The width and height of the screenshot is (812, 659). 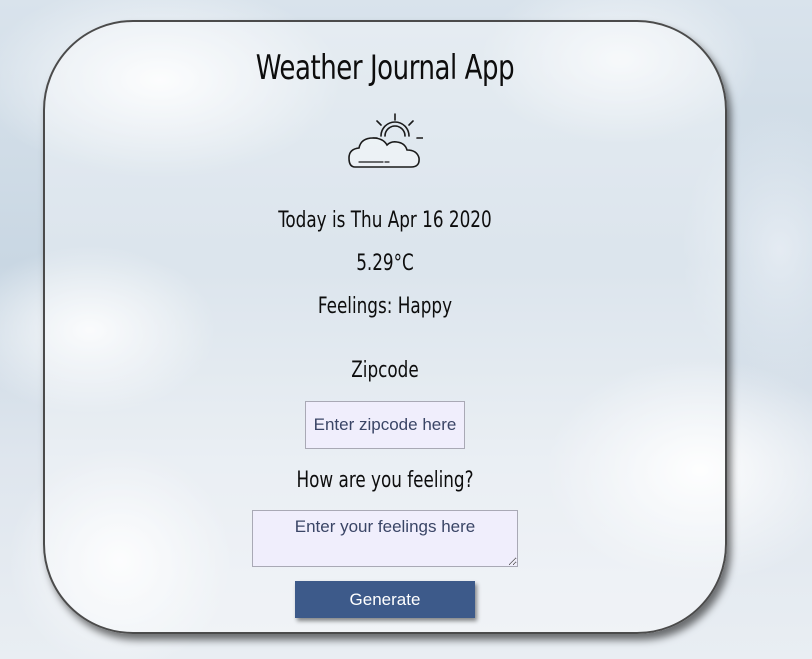 I want to click on partly-cloudy-sun-icon, so click(x=385, y=141).